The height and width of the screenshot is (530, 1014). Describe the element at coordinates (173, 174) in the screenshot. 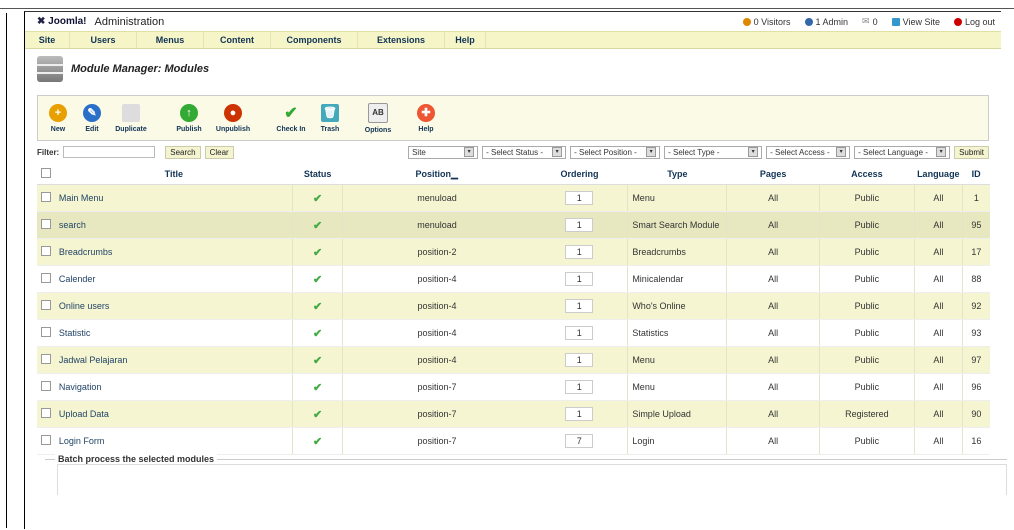

I see `col-title: Title` at that location.